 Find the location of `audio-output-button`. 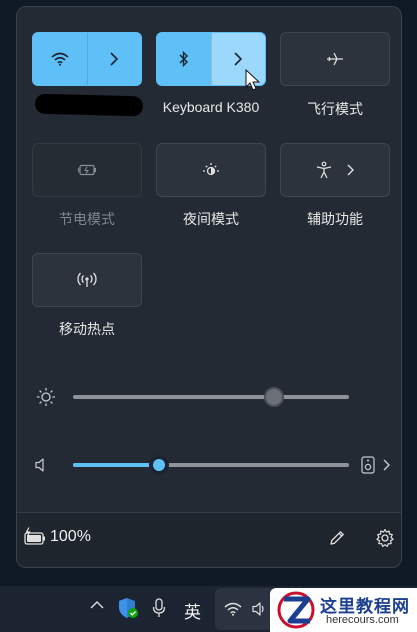

audio-output-button is located at coordinates (378, 465).